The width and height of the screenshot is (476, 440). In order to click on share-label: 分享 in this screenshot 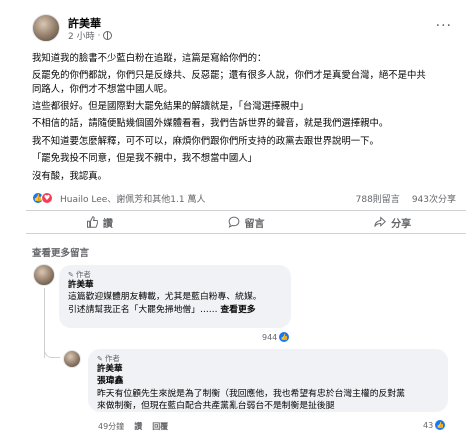, I will do `click(401, 224)`.